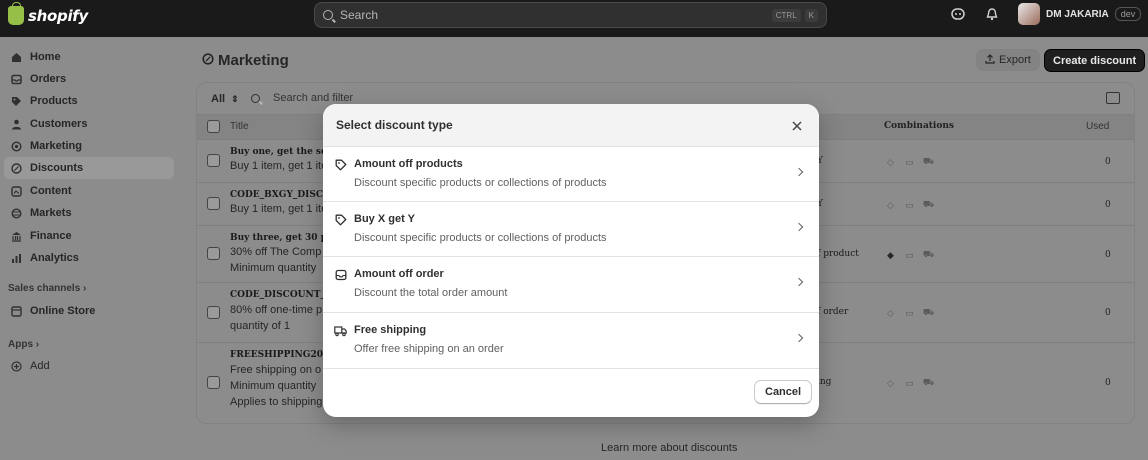 This screenshot has height=460, width=1148. I want to click on inbox-icon, so click(16, 79).